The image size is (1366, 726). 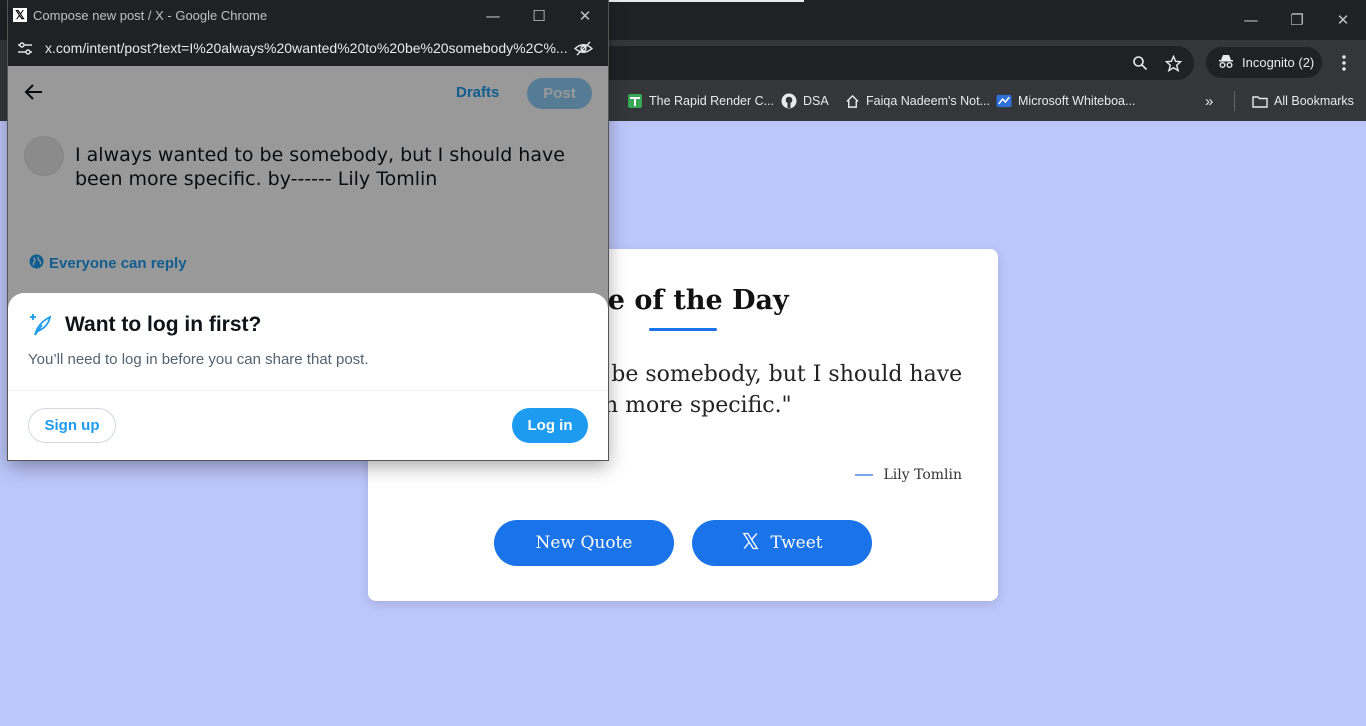 What do you see at coordinates (72, 425) in the screenshot?
I see `sign-up-button: Sign up` at bounding box center [72, 425].